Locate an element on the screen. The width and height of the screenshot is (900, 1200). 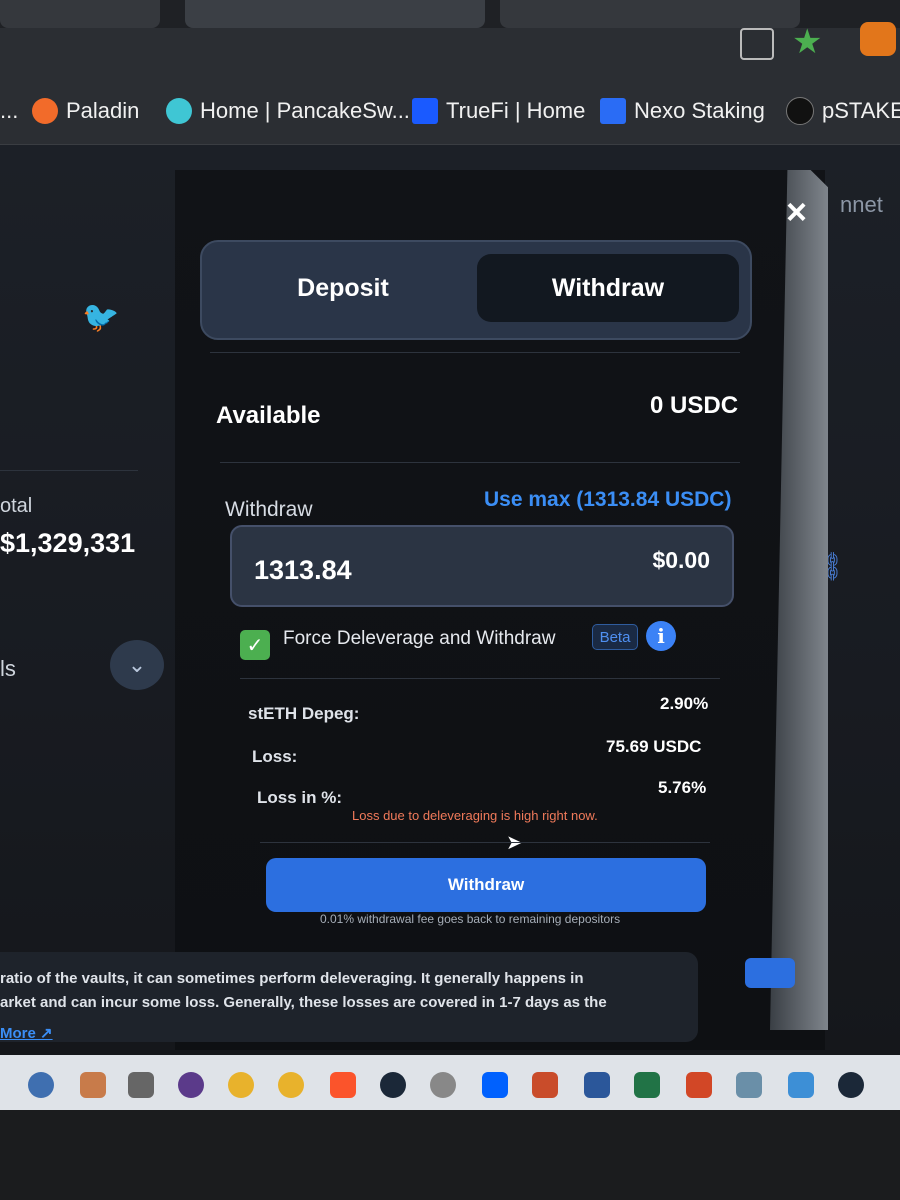
dropbox-icon is located at coordinates (495, 1085).